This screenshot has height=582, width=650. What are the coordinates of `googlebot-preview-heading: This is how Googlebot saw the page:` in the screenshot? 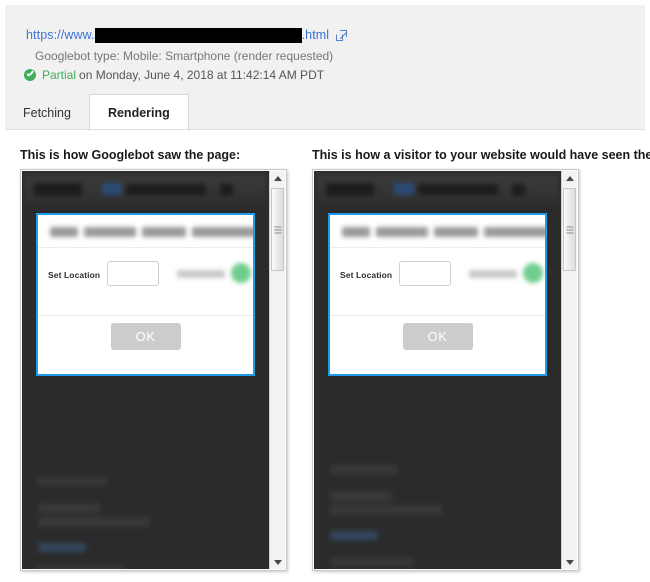 It's located at (130, 155).